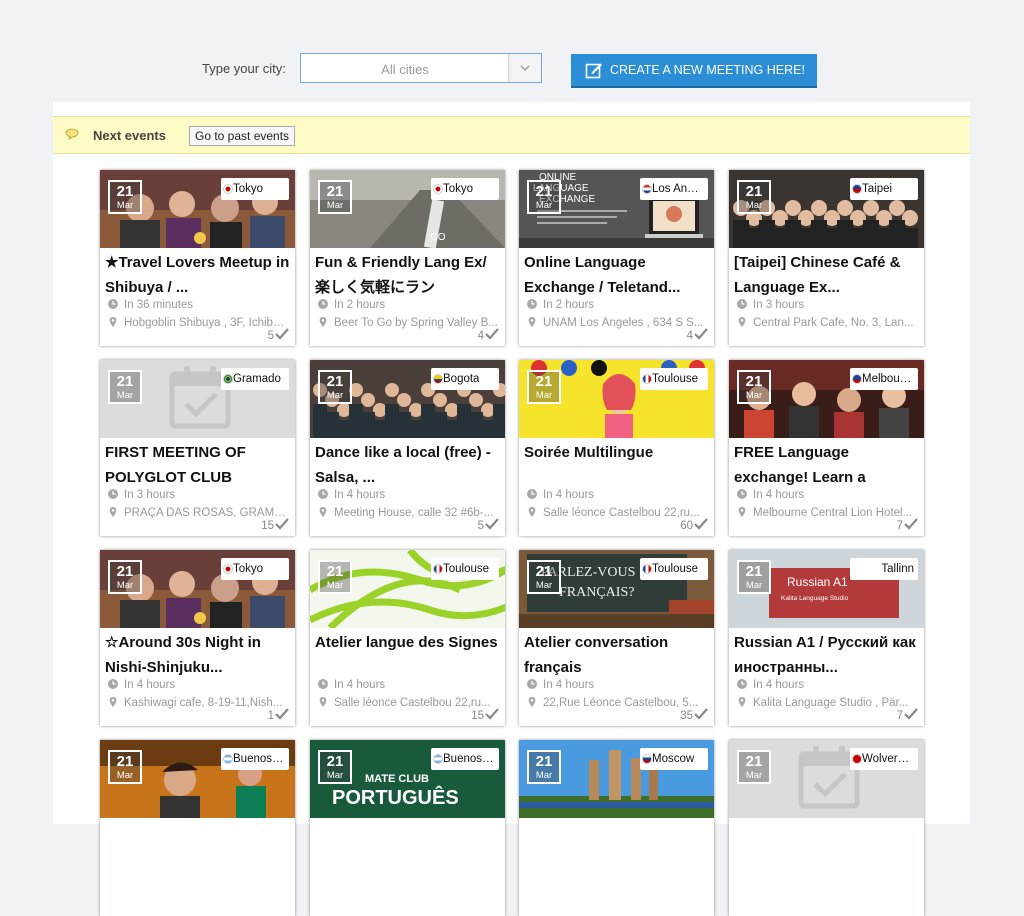 This screenshot has width=1024, height=916. Describe the element at coordinates (408, 305) in the screenshot. I see `event-time: In 2 hours` at that location.